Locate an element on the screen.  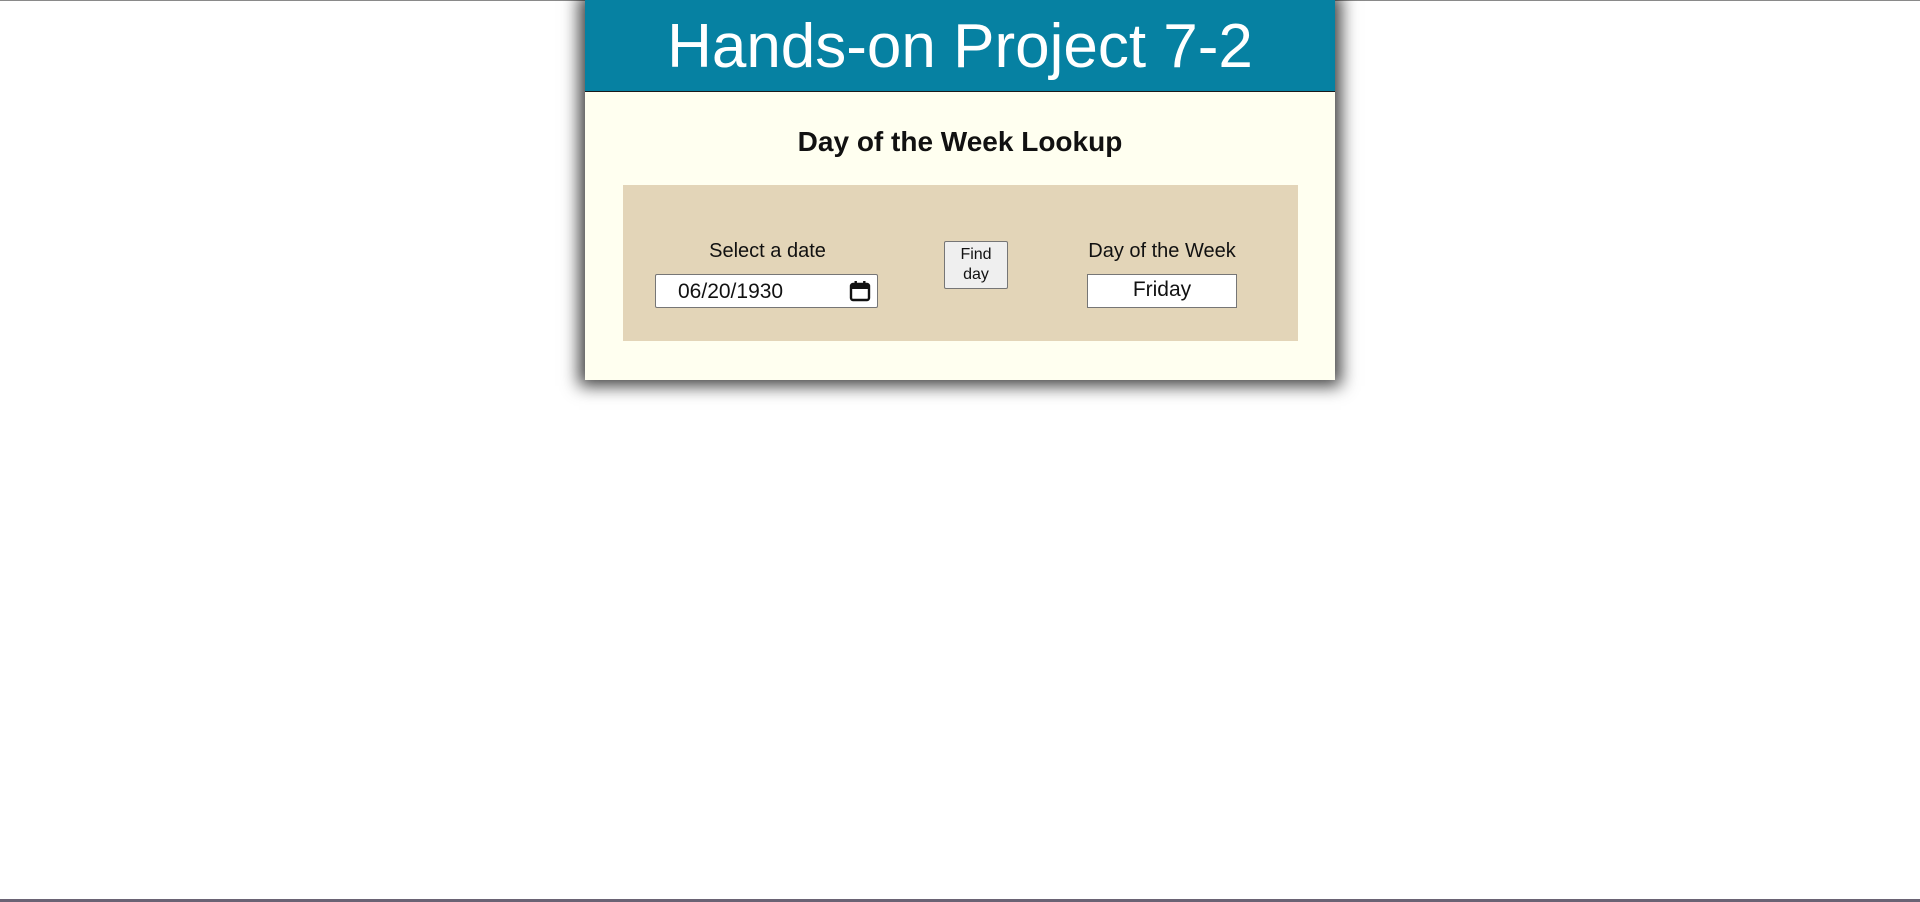
page-banner: Hands-on Project 7-2 is located at coordinates (960, 46).